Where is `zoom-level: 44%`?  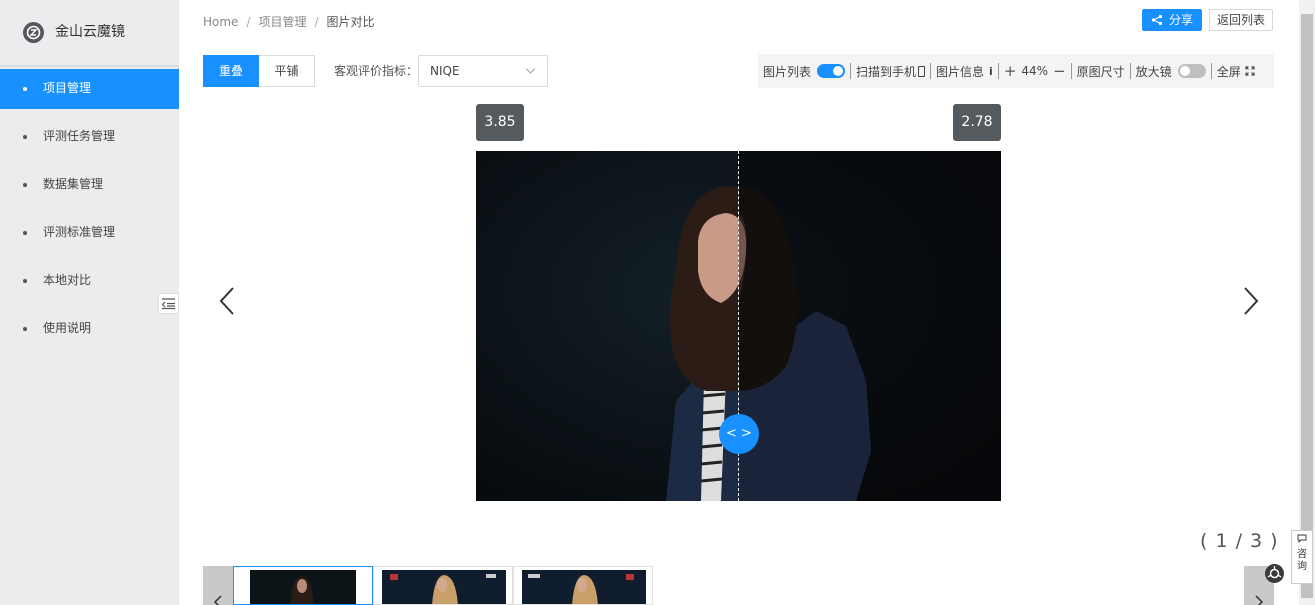
zoom-level: 44% is located at coordinates (1035, 71).